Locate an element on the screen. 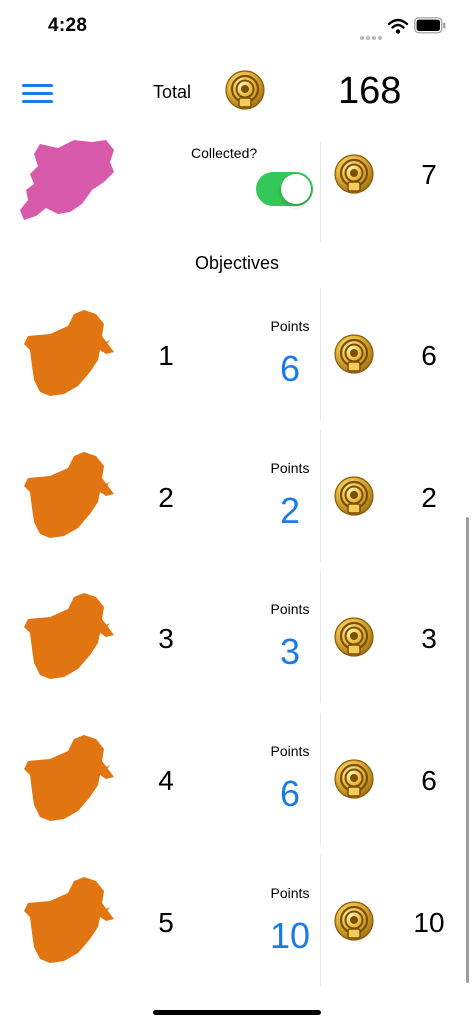 The width and height of the screenshot is (474, 1025). points-value: 2 is located at coordinates (290, 510).